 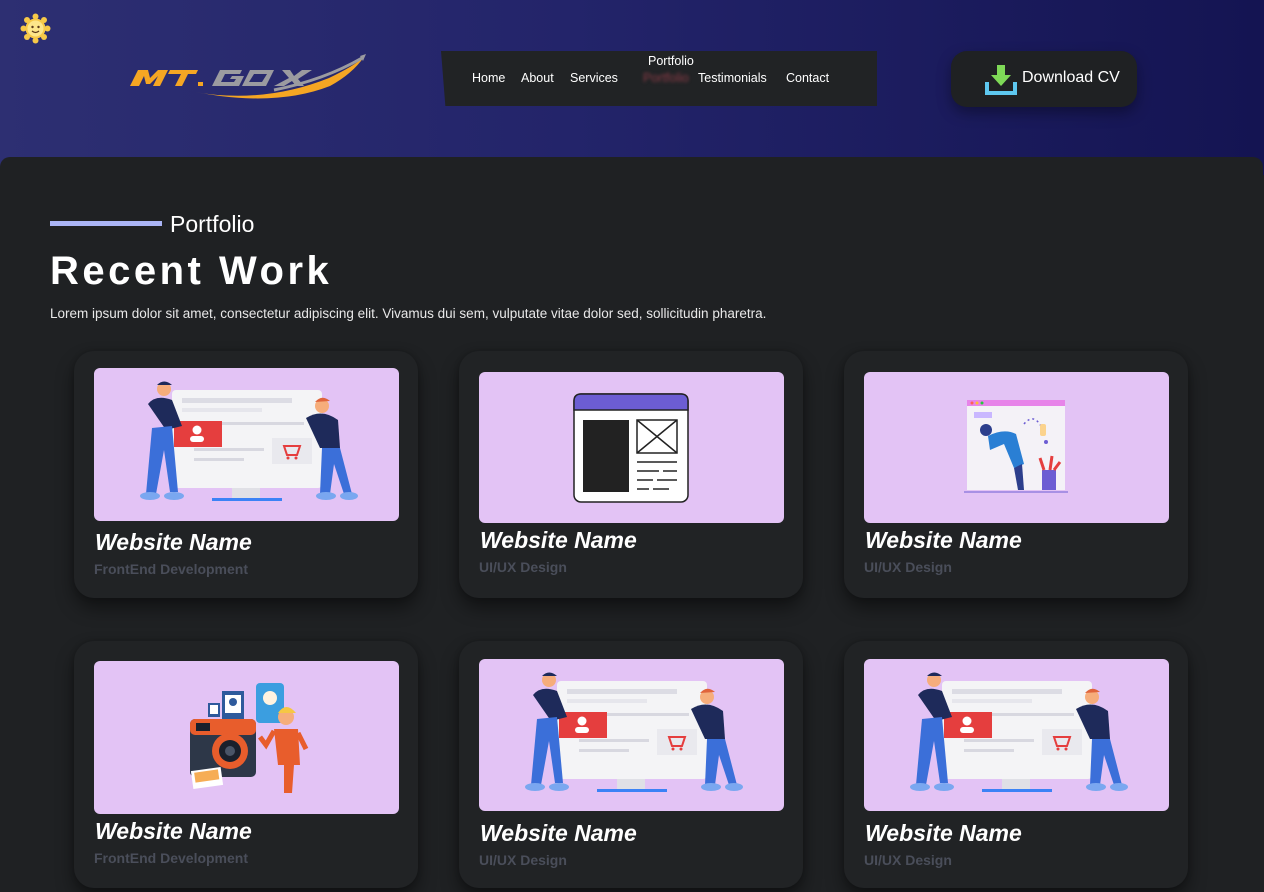 I want to click on camera-illustration, so click(x=246, y=737).